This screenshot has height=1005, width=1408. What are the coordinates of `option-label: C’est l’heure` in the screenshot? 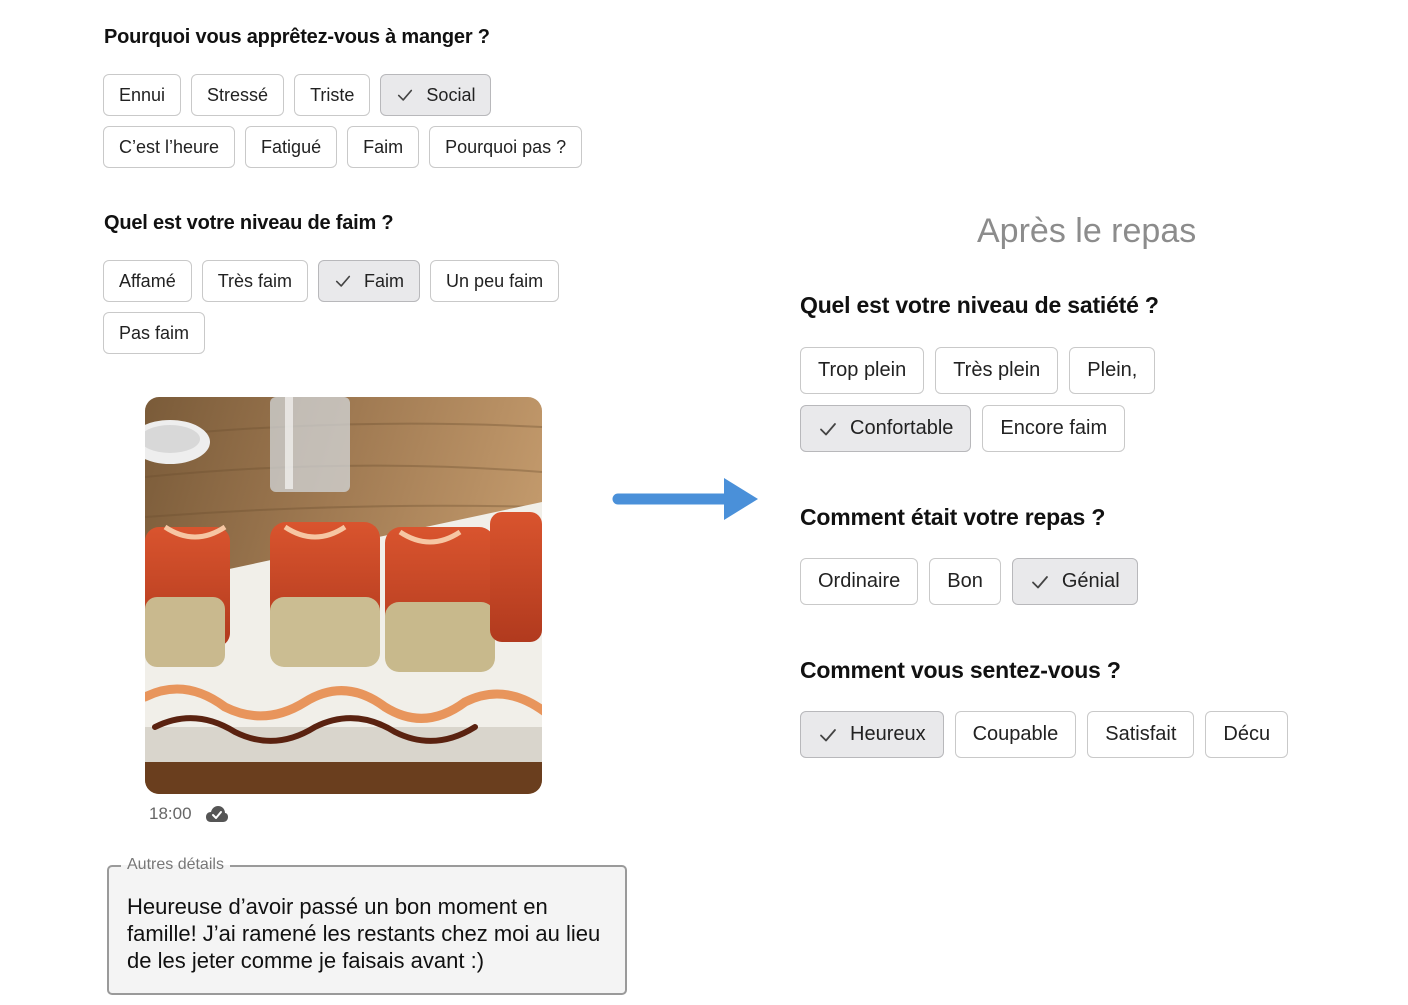 It's located at (169, 146).